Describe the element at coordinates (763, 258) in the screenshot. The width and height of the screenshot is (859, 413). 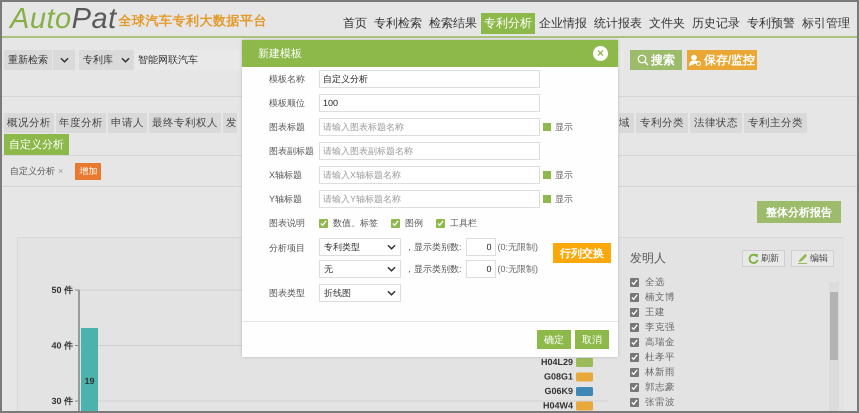
I see `refresh-button: 刷新` at that location.